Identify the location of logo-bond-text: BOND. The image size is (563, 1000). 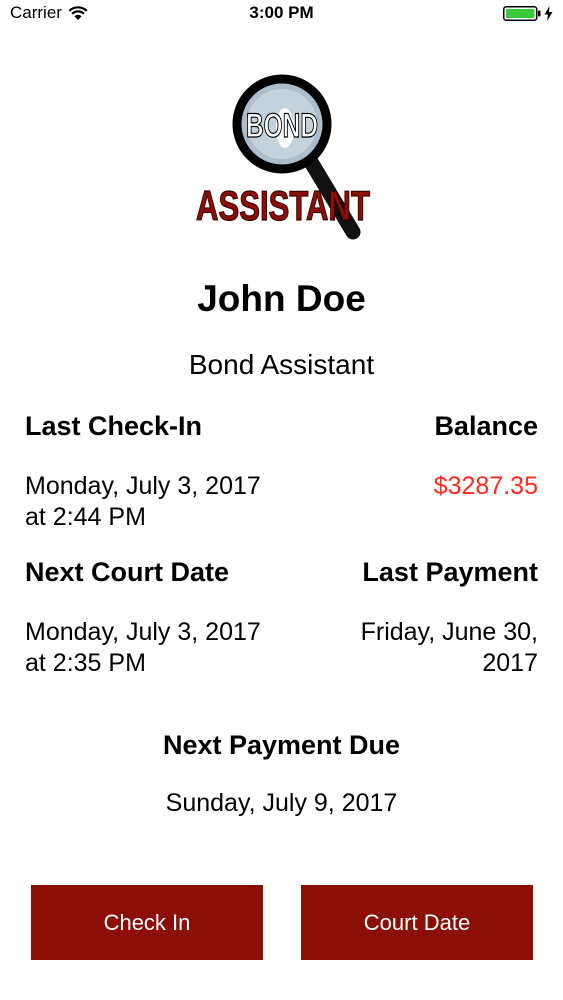
(282, 126).